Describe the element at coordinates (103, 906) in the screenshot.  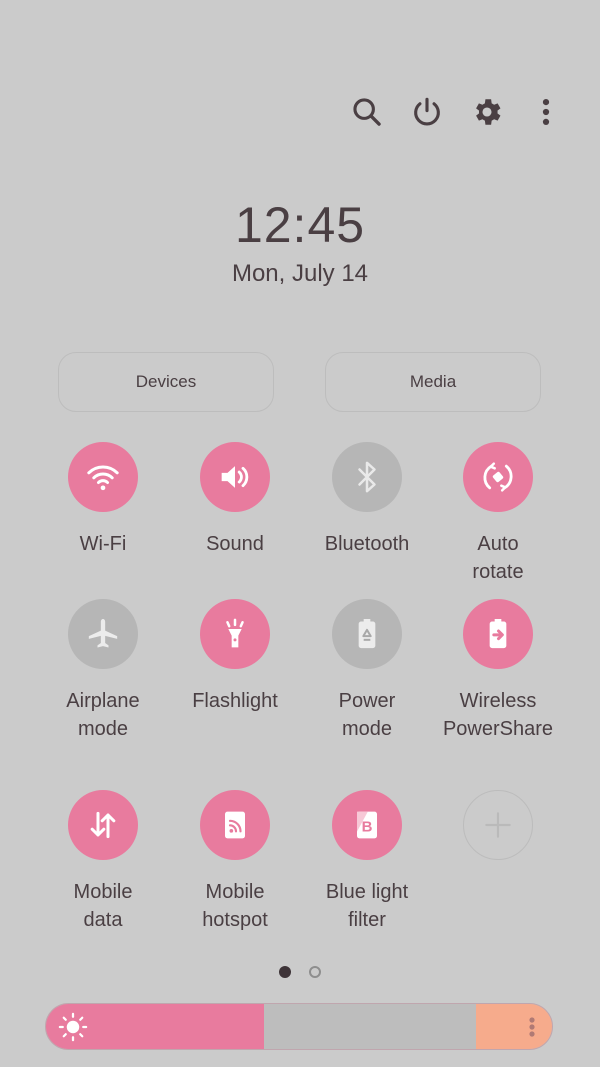
I see `tile-label: Mobile data` at that location.